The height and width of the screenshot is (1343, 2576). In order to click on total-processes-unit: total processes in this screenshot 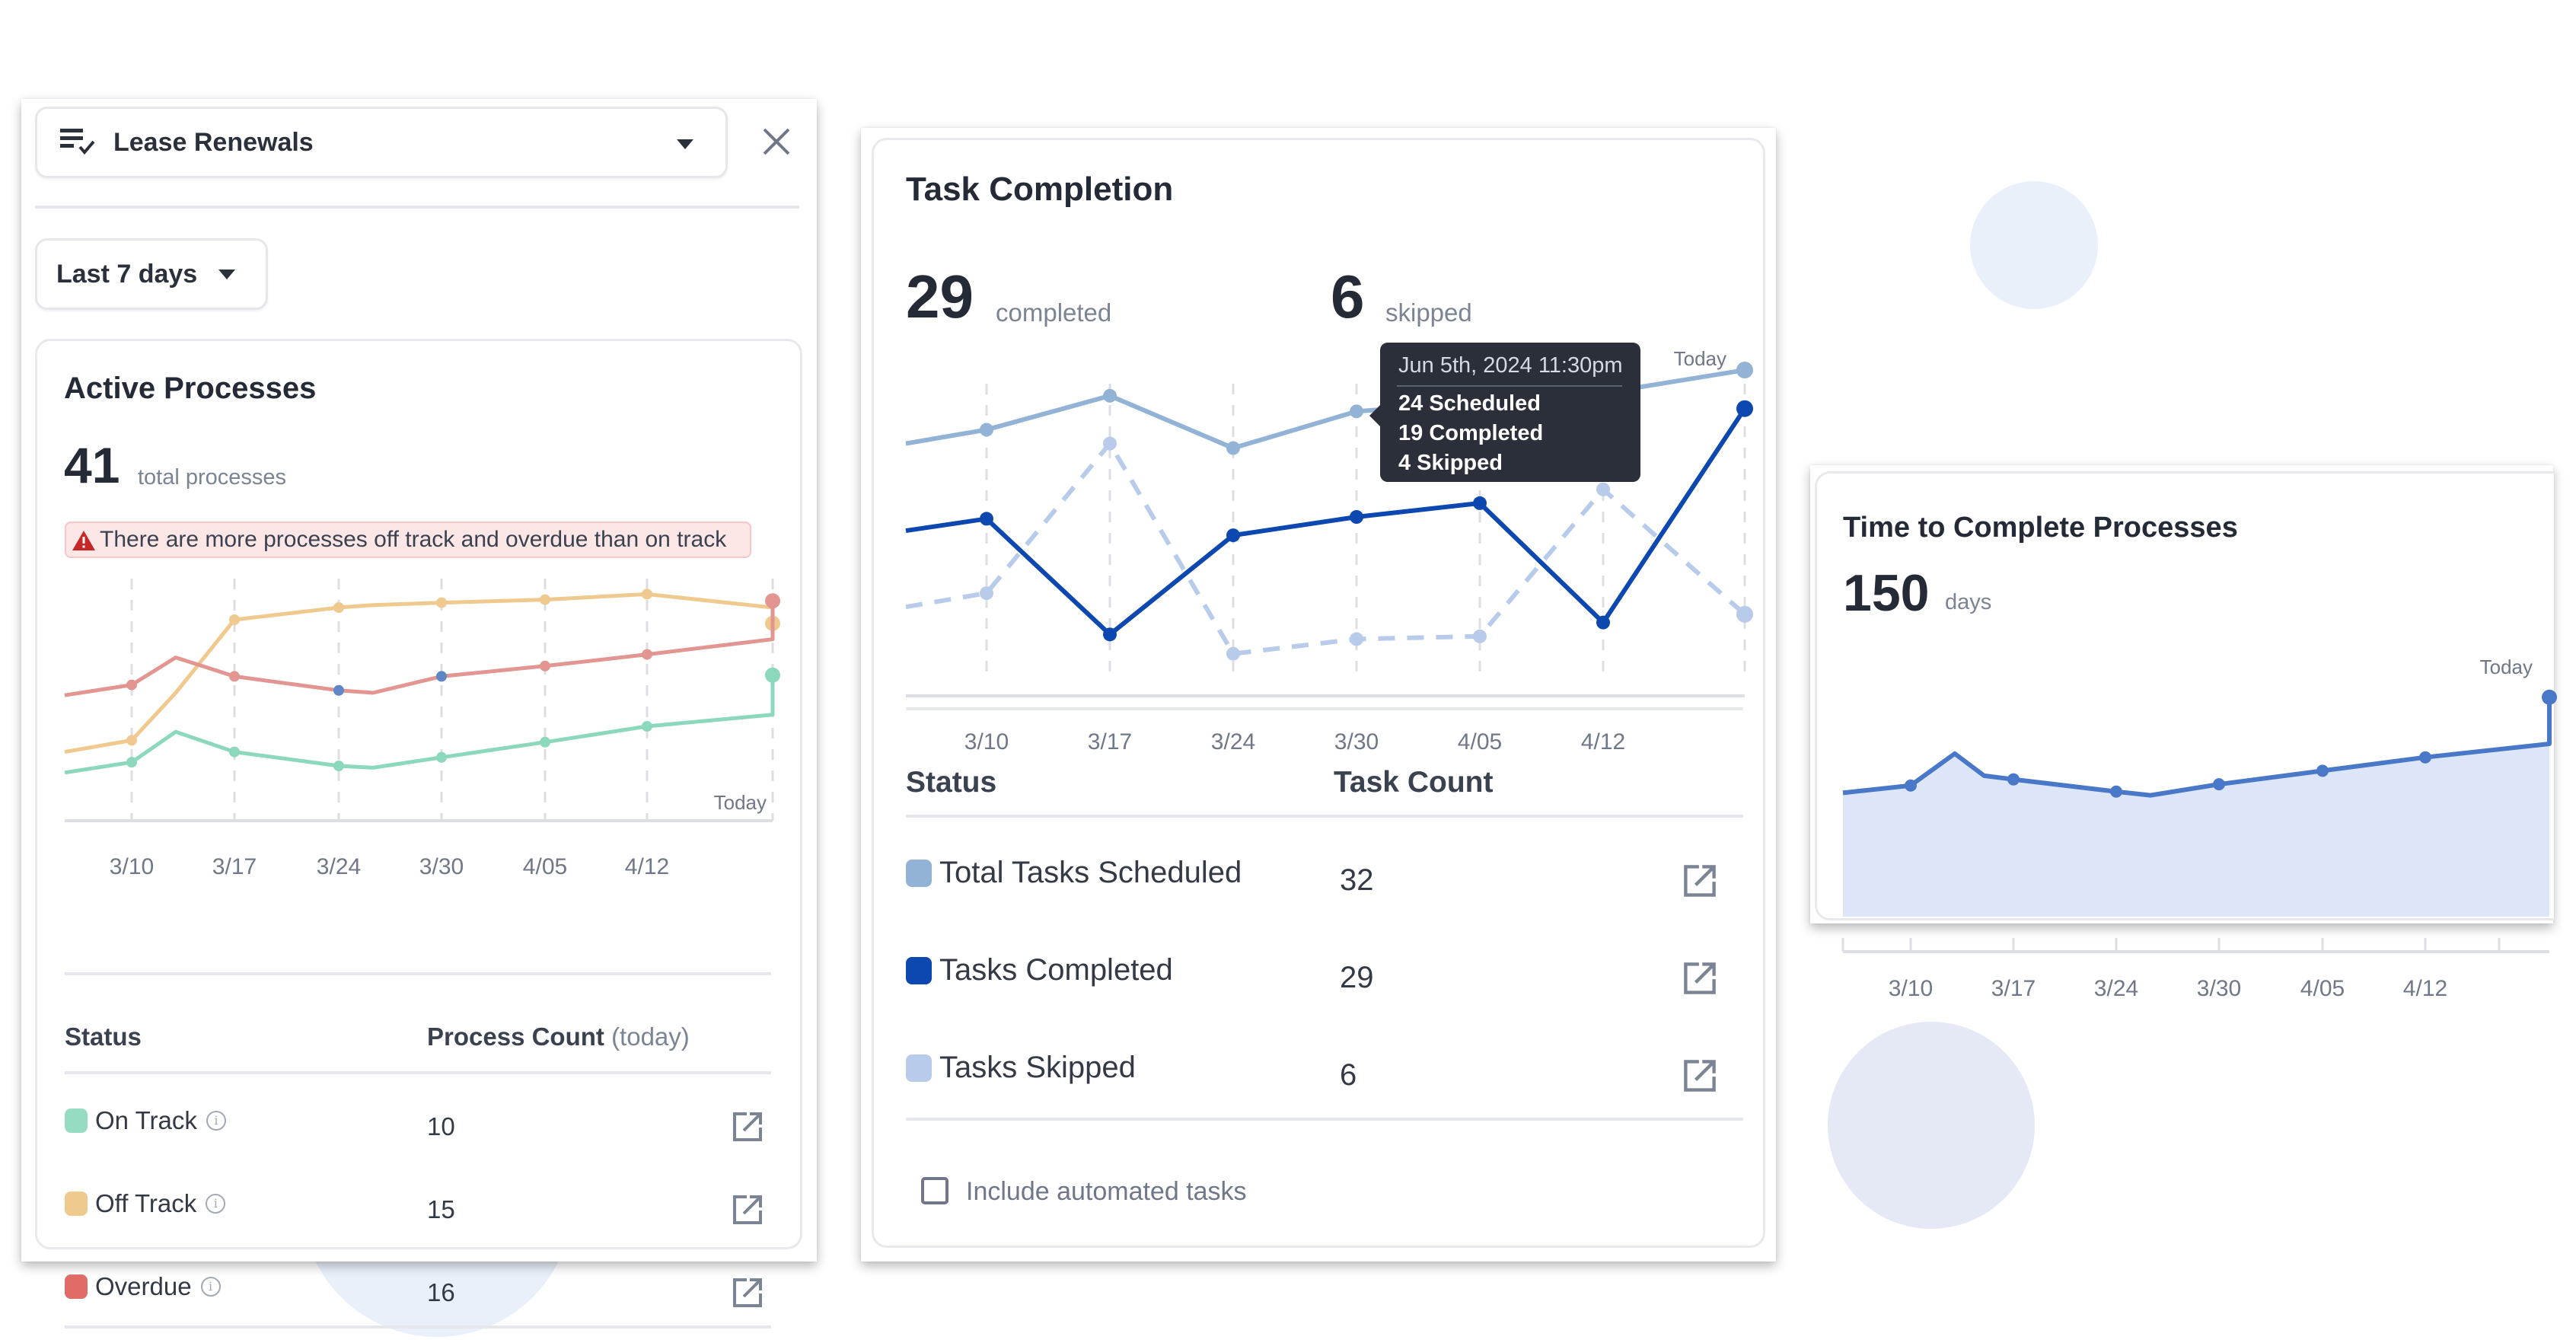, I will do `click(212, 477)`.